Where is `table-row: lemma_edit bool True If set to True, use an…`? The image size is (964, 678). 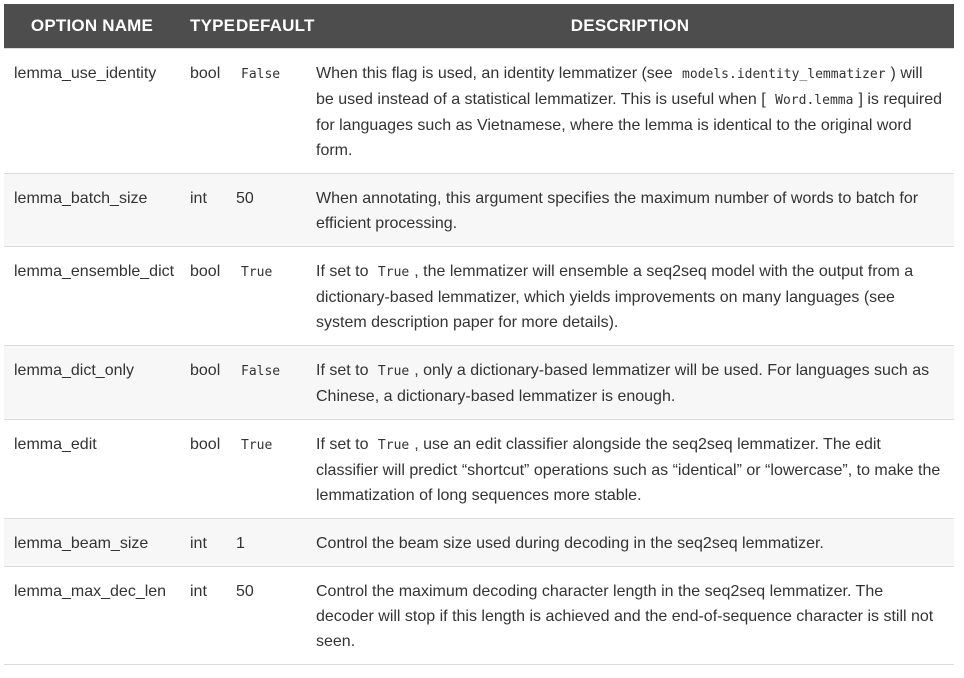 table-row: lemma_edit bool True If set to True, use an… is located at coordinates (479, 469).